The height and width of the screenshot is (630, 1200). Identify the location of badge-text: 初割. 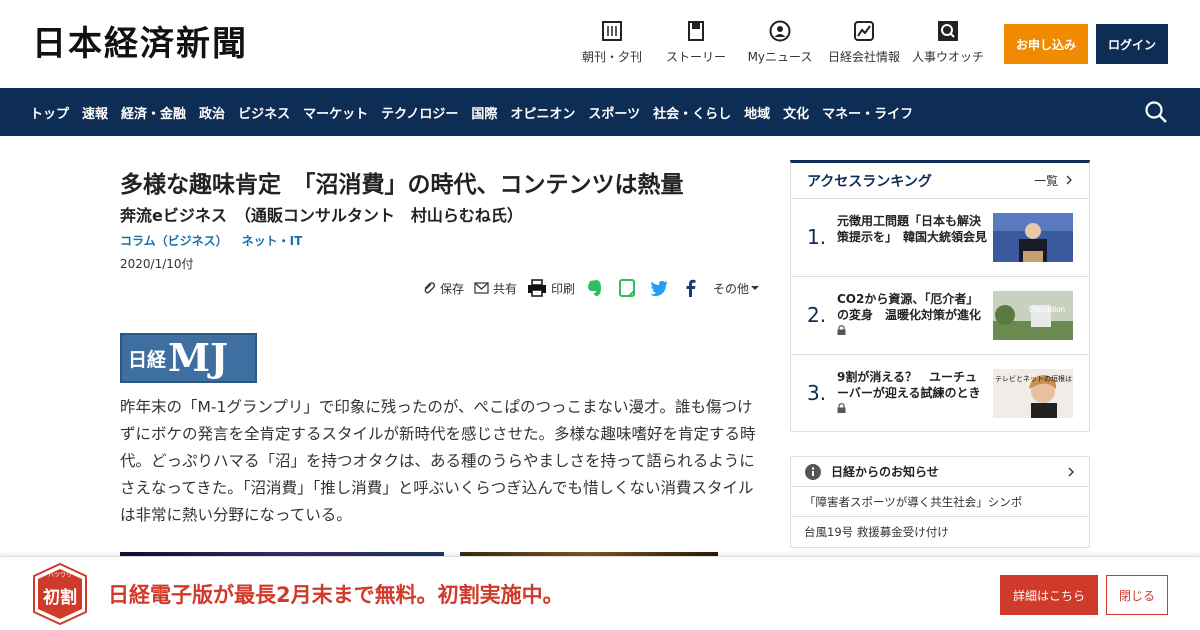
(60, 597).